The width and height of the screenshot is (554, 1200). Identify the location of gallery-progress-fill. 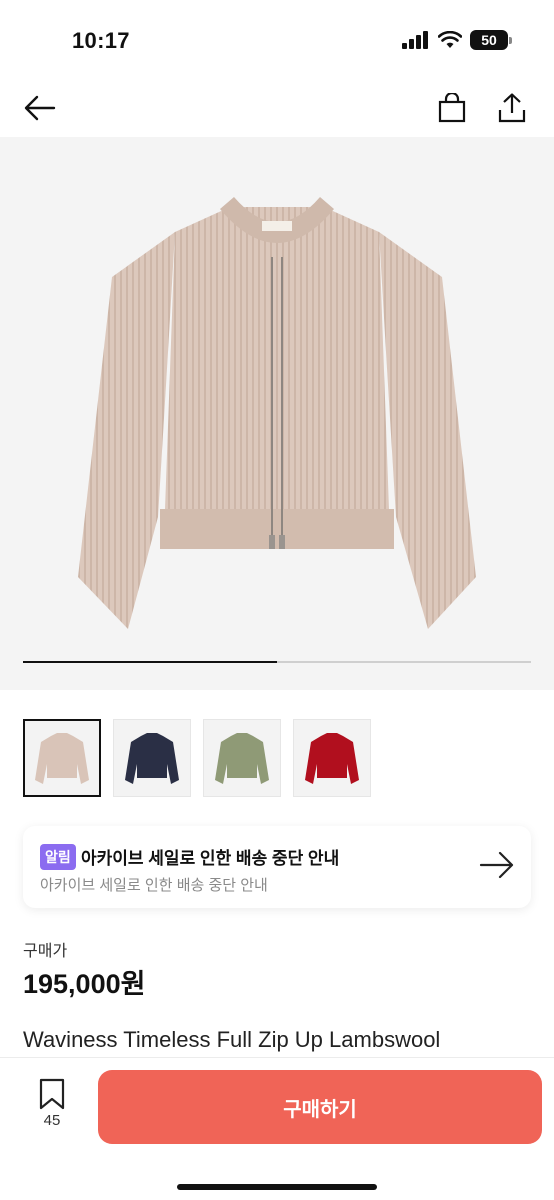
(150, 662).